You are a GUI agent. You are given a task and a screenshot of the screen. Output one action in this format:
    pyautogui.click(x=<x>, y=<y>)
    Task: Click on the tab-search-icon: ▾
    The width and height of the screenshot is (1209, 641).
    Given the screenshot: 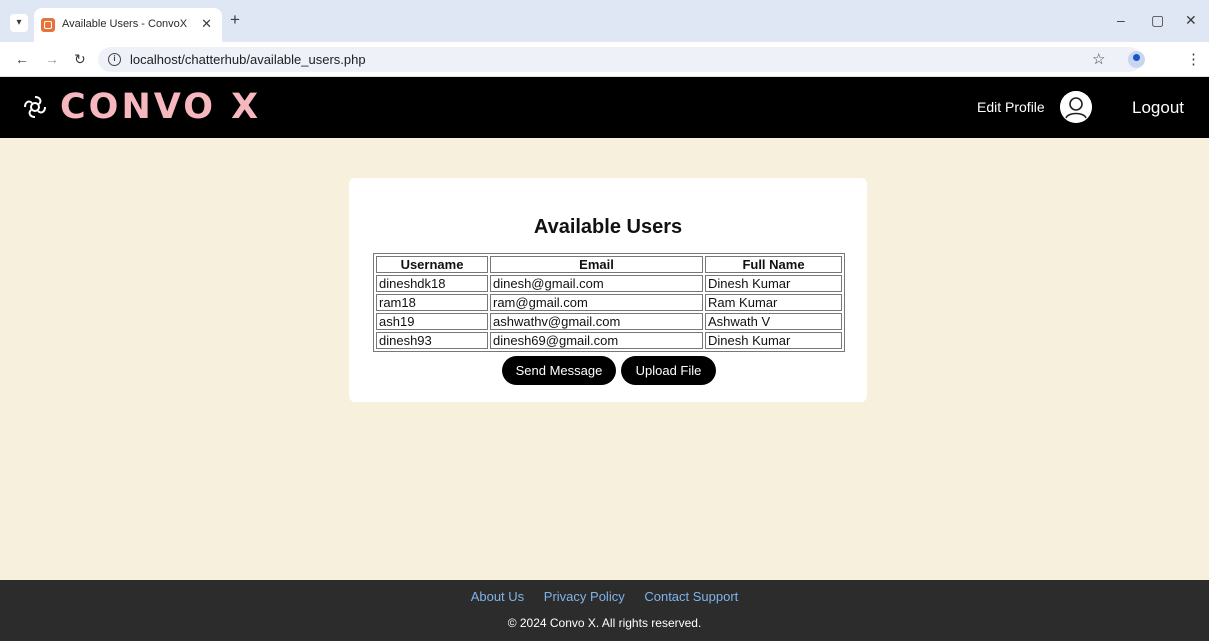 What is the action you would take?
    pyautogui.click(x=19, y=23)
    